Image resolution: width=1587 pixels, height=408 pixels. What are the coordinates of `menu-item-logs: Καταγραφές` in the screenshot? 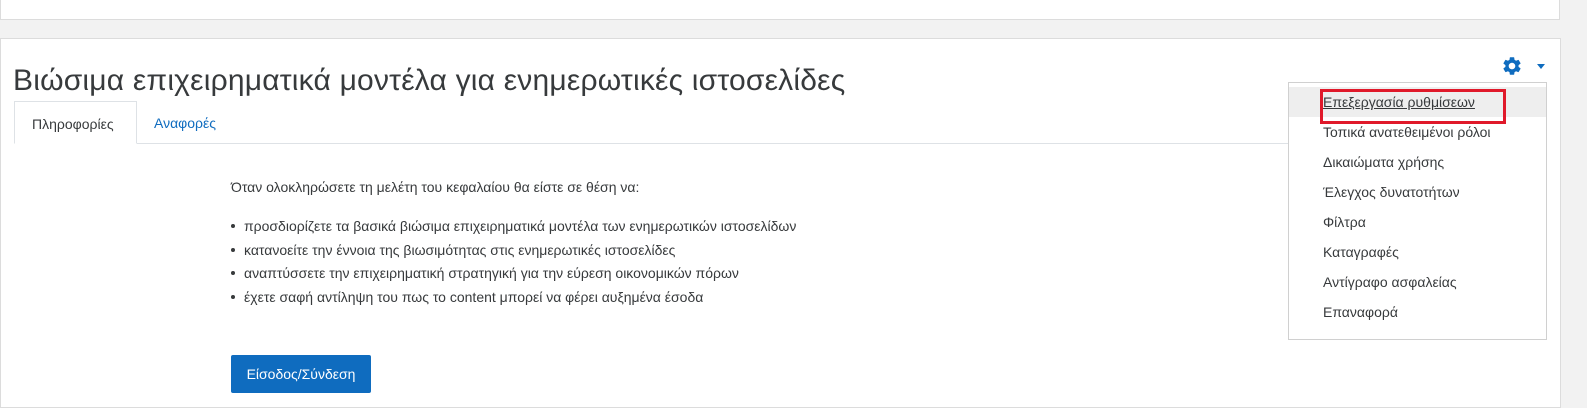 It's located at (1417, 252).